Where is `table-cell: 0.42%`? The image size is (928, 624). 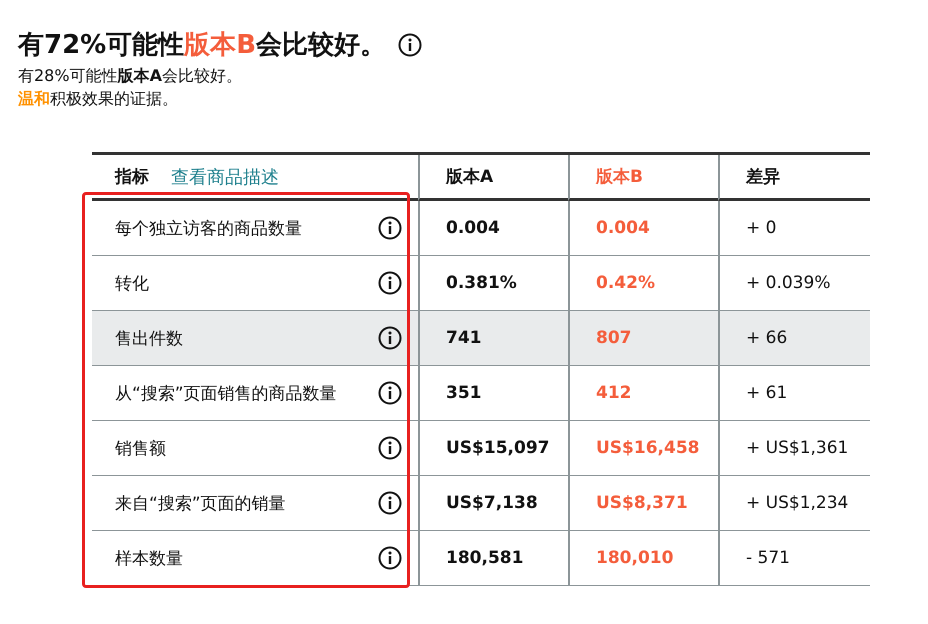 table-cell: 0.42% is located at coordinates (625, 283).